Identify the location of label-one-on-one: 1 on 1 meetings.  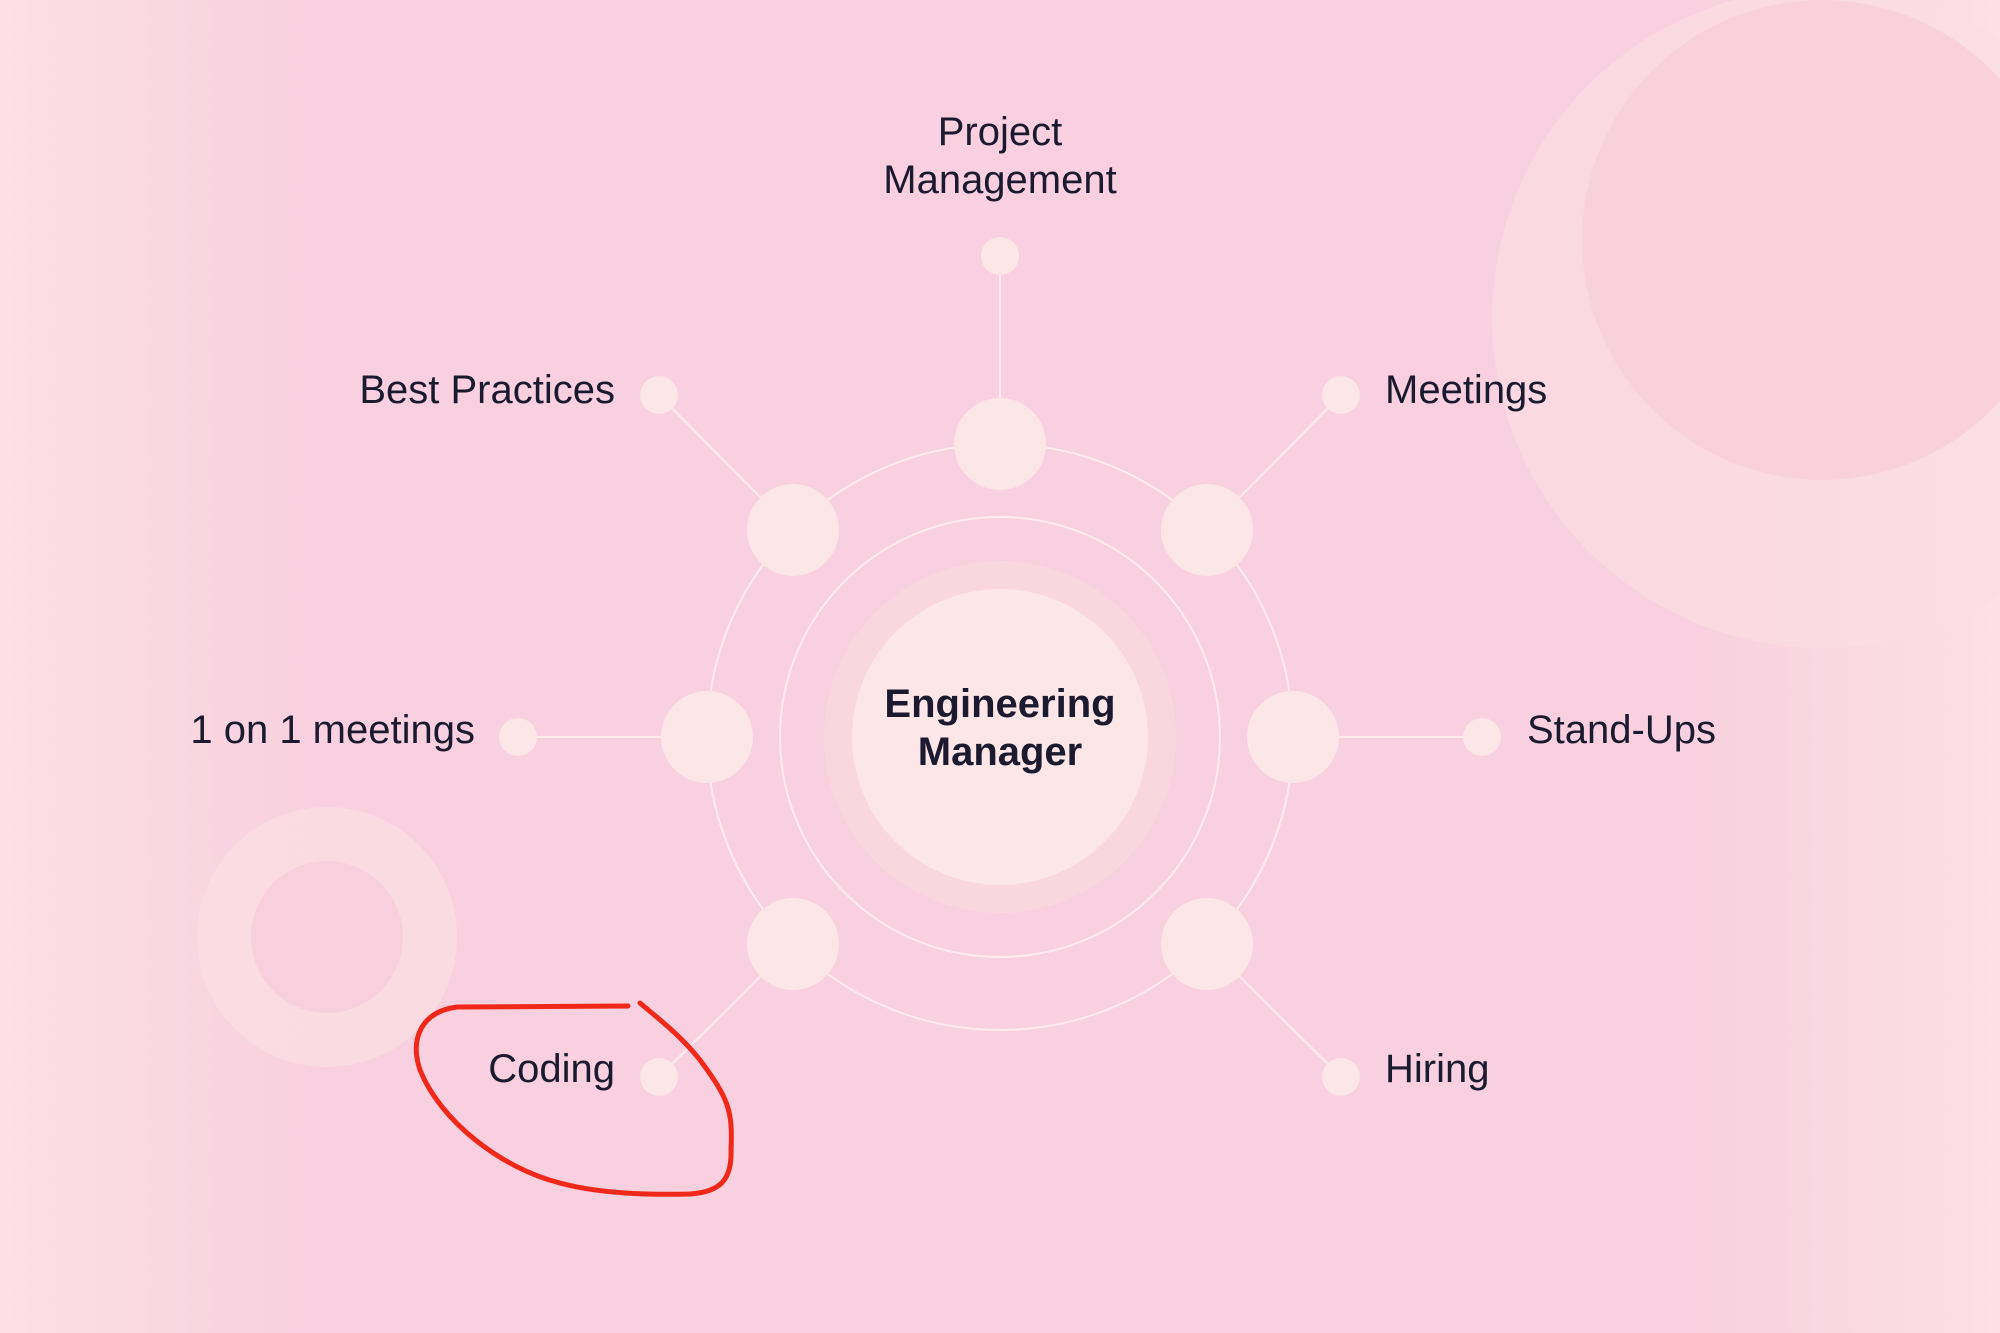
(332, 730).